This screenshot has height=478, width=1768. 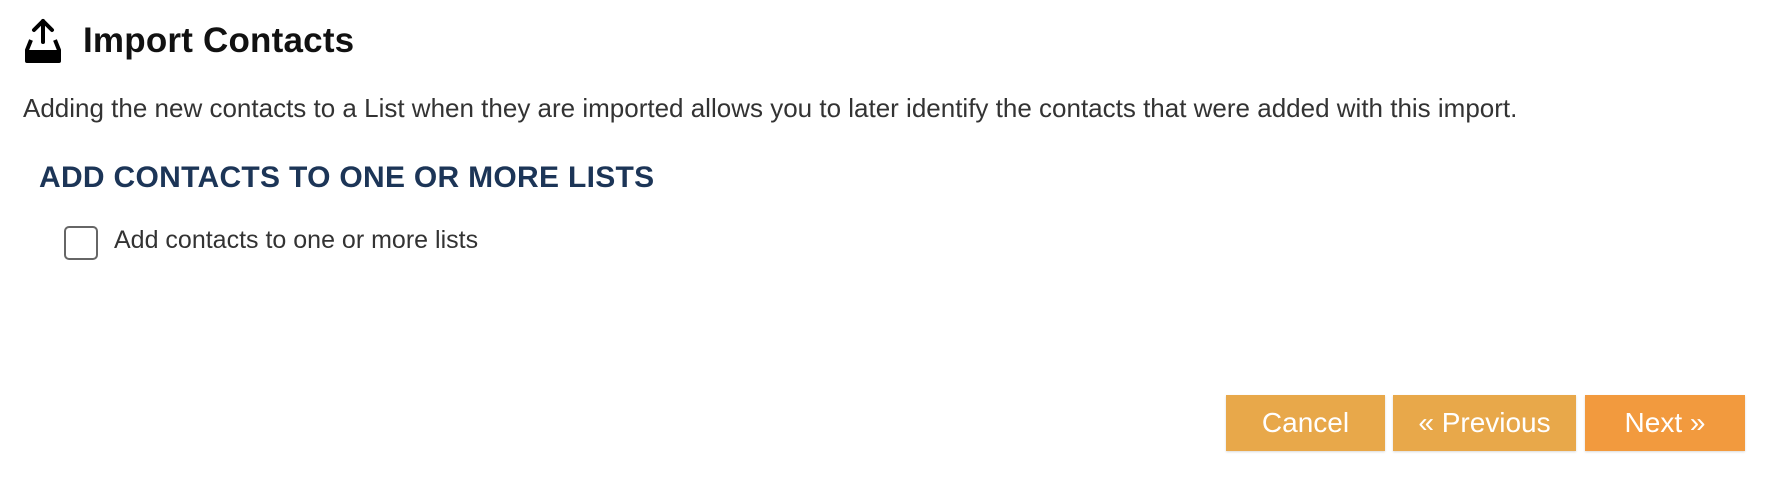 I want to click on add-to-lists-label: Add contacts to one or more lists, so click(x=296, y=240).